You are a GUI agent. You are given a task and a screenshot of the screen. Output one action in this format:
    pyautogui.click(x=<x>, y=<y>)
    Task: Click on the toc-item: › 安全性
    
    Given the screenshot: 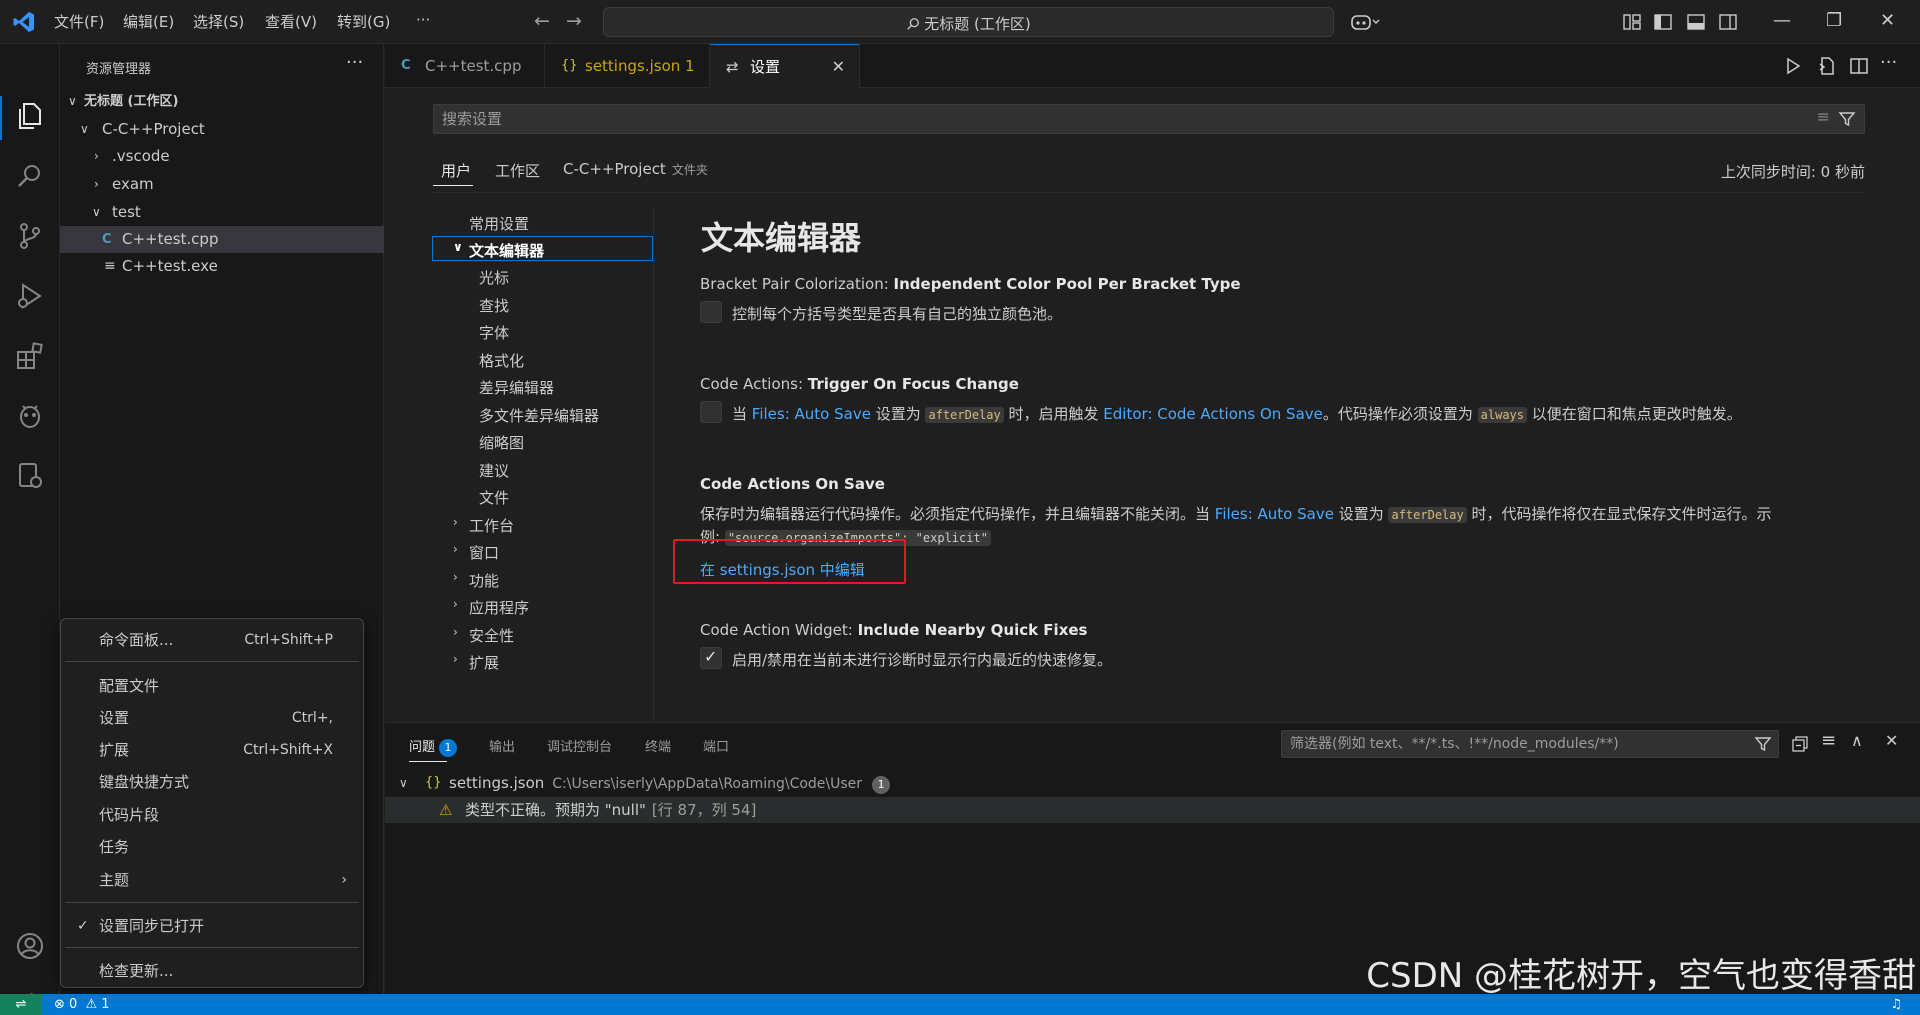 What is the action you would take?
    pyautogui.click(x=483, y=635)
    